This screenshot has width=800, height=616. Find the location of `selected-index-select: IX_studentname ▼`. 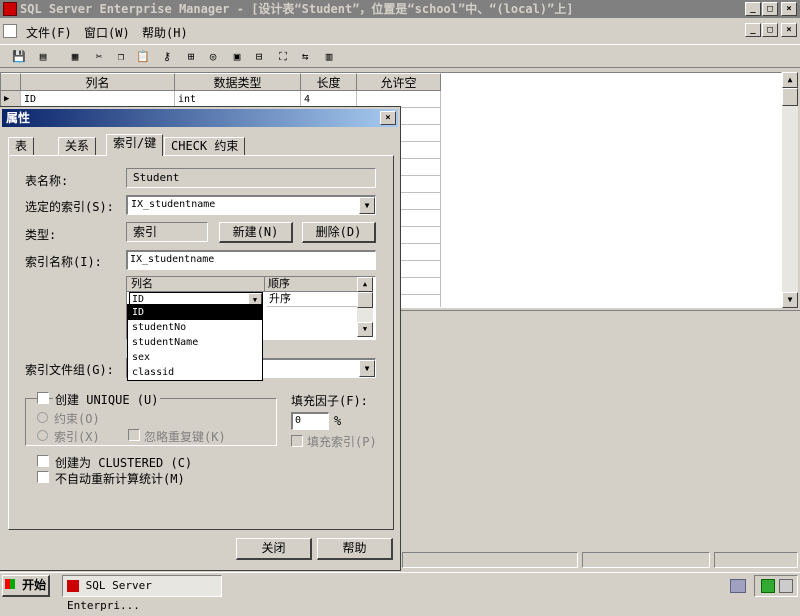

selected-index-select: IX_studentname ▼ is located at coordinates (251, 205).